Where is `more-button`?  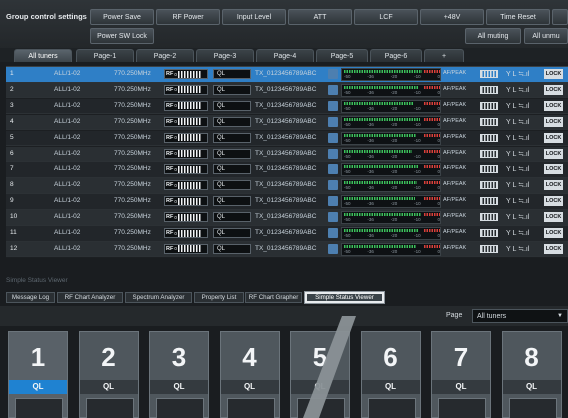
more-button is located at coordinates (560, 17).